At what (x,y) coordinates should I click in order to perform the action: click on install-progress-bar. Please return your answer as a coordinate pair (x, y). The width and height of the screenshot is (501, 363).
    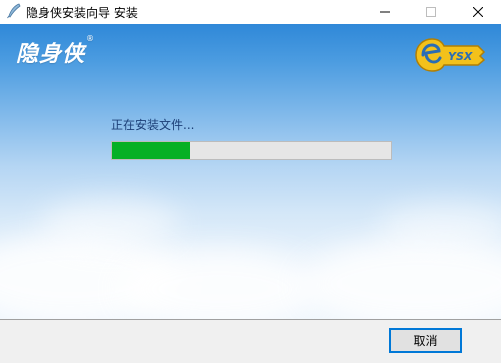
    Looking at the image, I should click on (251, 150).